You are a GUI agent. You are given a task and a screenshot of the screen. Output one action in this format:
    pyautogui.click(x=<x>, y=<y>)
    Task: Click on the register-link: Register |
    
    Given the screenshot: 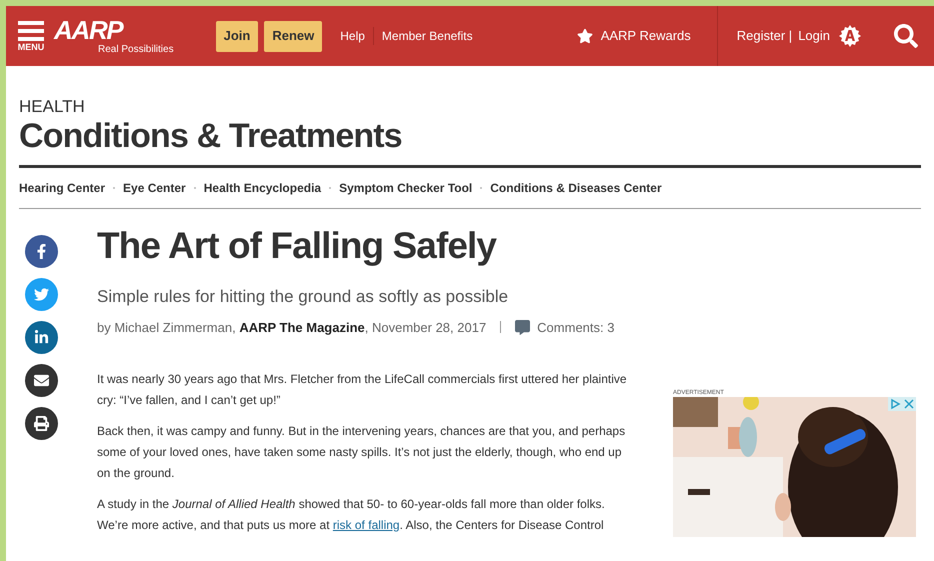 What is the action you would take?
    pyautogui.click(x=764, y=36)
    